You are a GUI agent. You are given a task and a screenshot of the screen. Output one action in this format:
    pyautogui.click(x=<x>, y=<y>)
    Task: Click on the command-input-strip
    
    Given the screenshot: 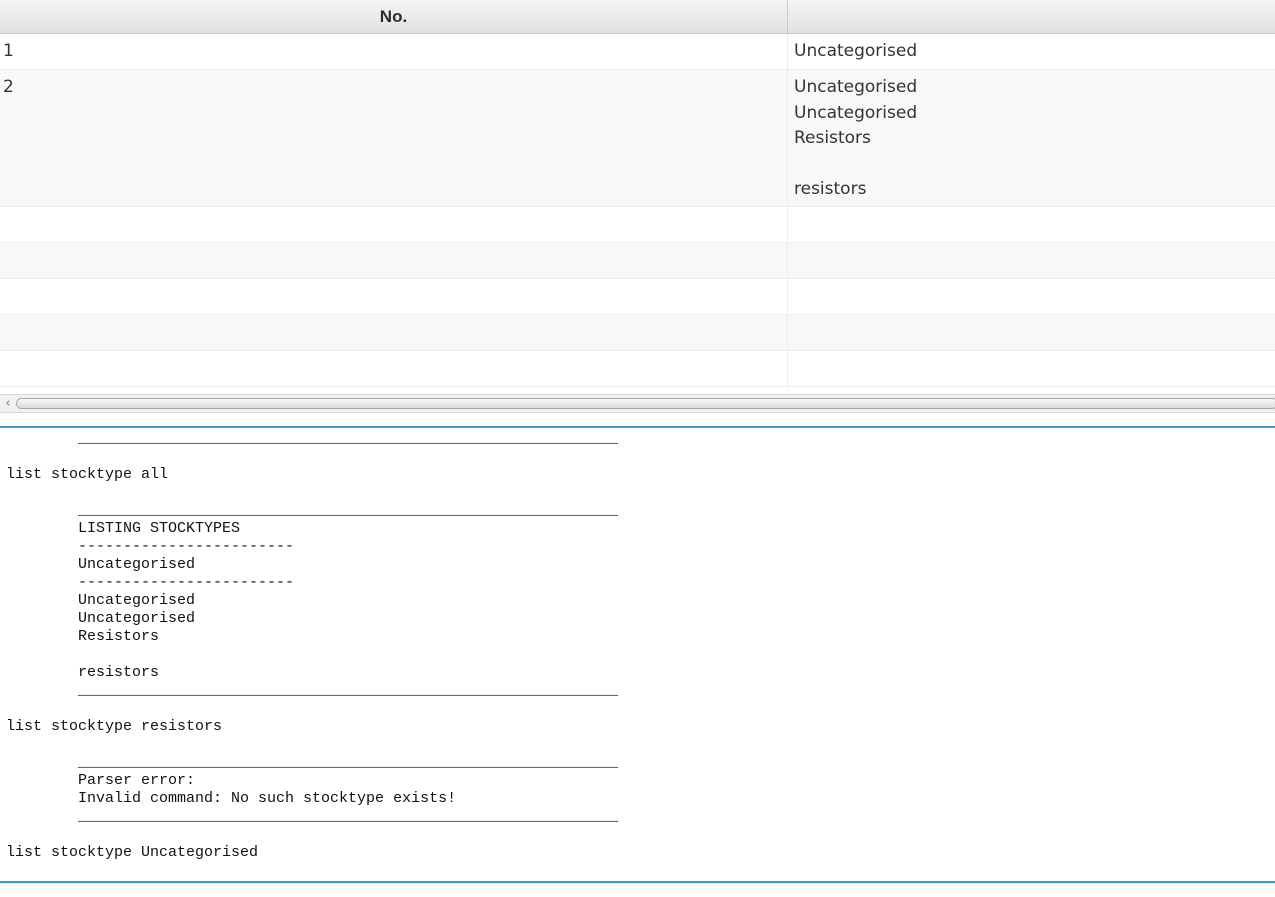 What is the action you would take?
    pyautogui.click(x=637, y=890)
    